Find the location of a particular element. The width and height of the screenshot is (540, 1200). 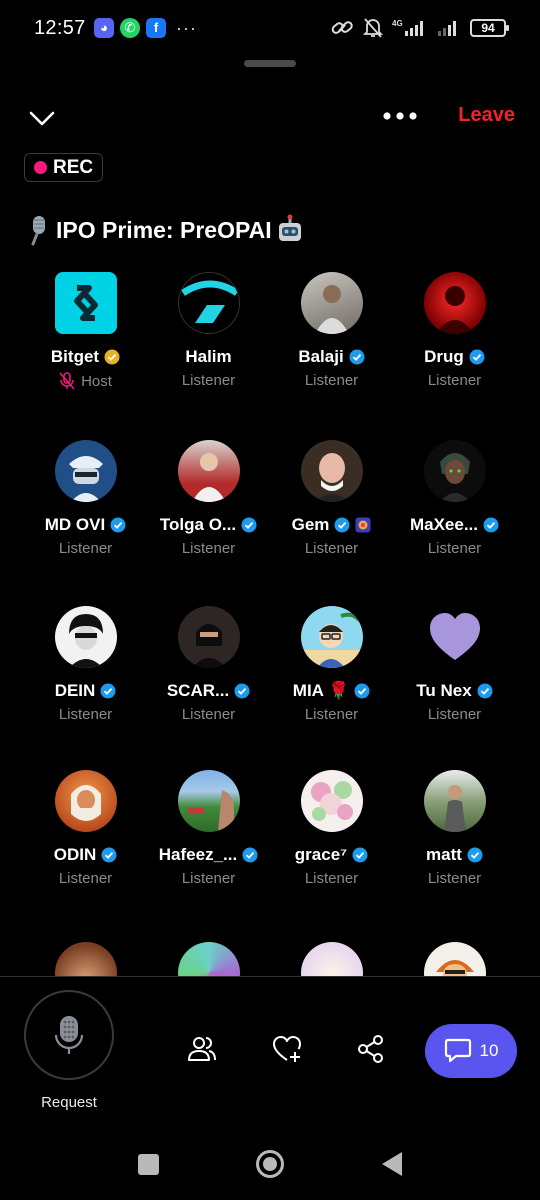

participant-tile: Hafeez_... Listener is located at coordinates (208, 828).